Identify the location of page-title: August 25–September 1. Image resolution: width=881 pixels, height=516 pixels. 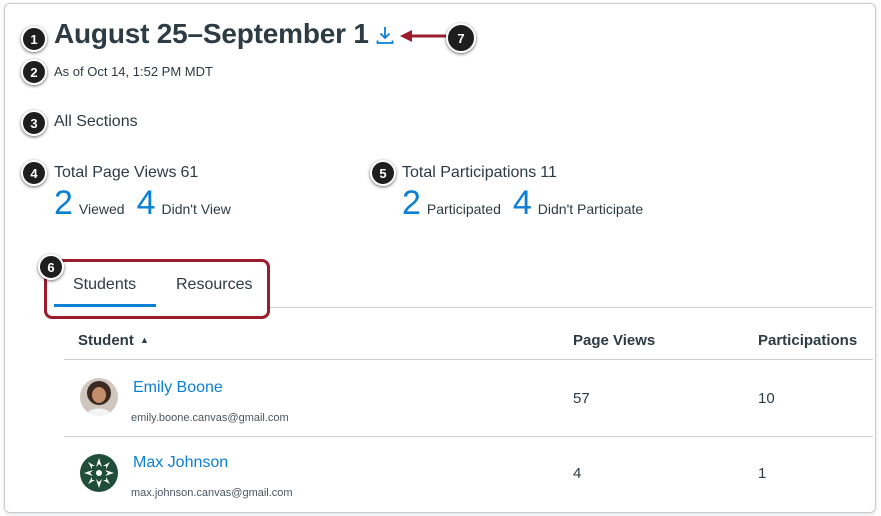
(211, 33).